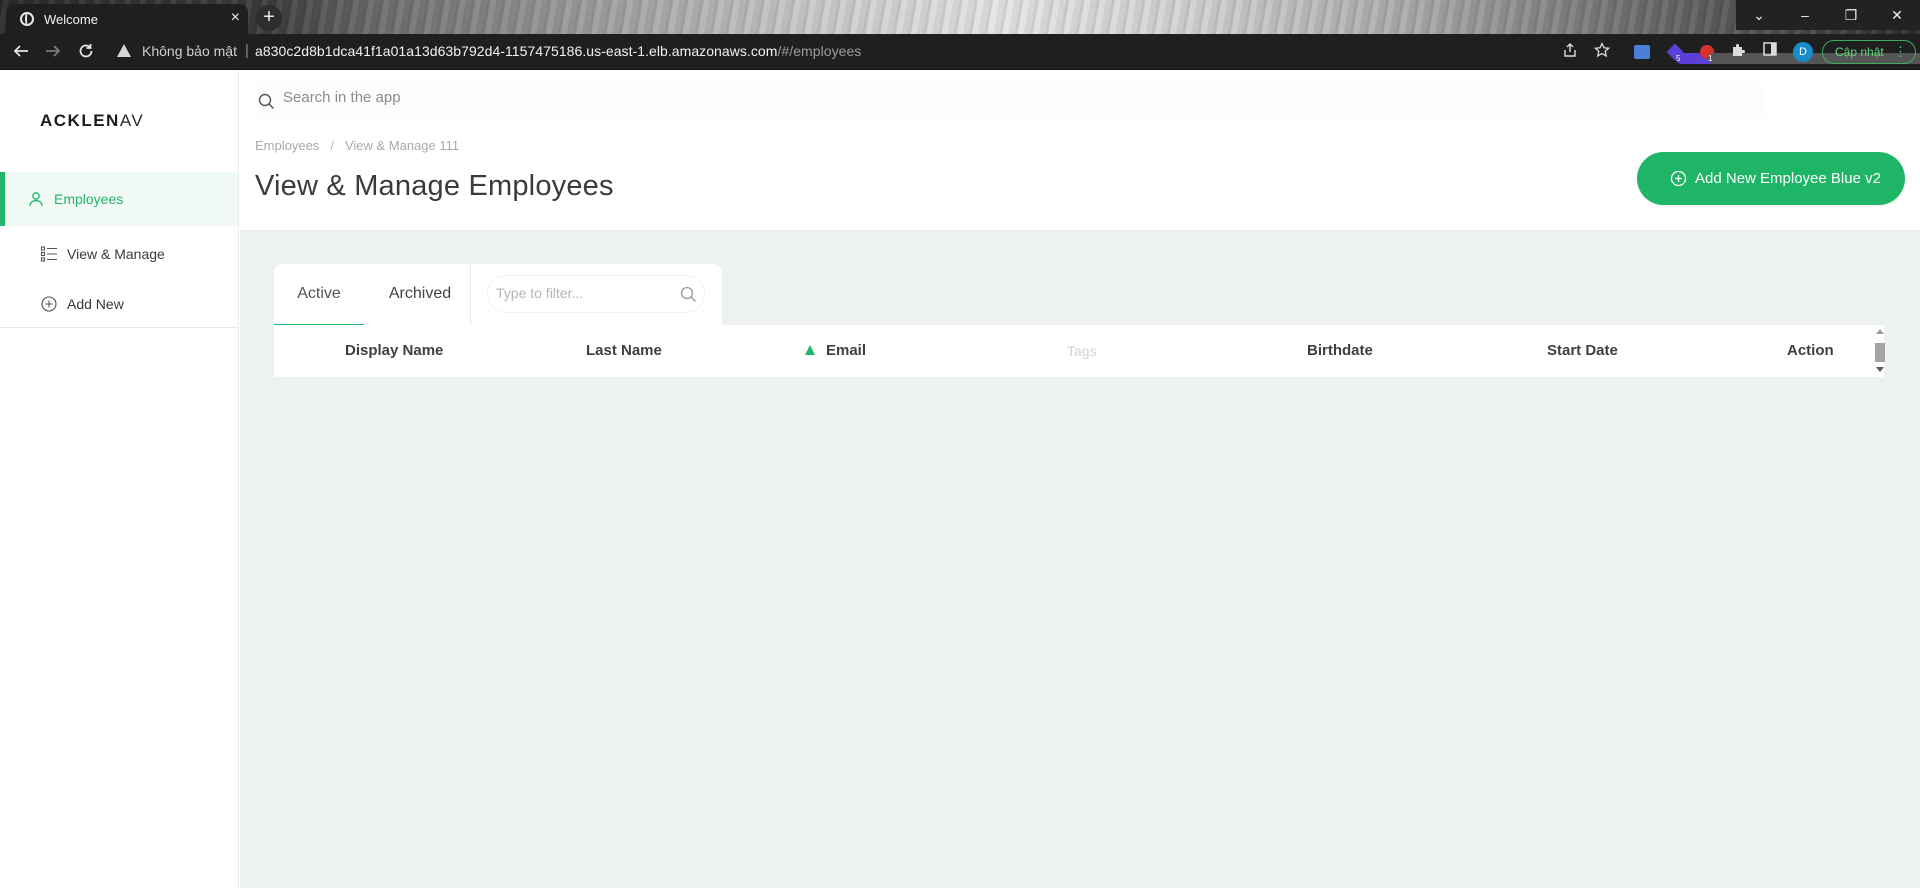 This screenshot has height=888, width=1920. I want to click on update-button: Cập nhật ⋮, so click(1869, 52).